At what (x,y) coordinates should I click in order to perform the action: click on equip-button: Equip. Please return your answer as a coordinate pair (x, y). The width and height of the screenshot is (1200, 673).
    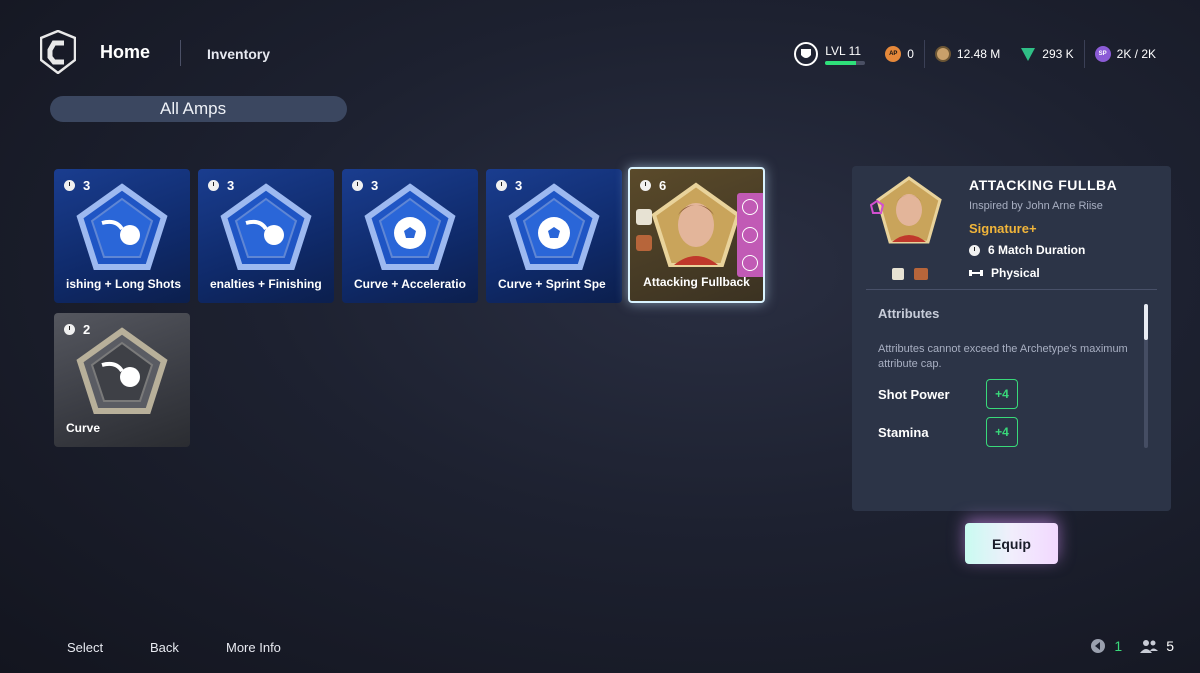
    Looking at the image, I should click on (1011, 543).